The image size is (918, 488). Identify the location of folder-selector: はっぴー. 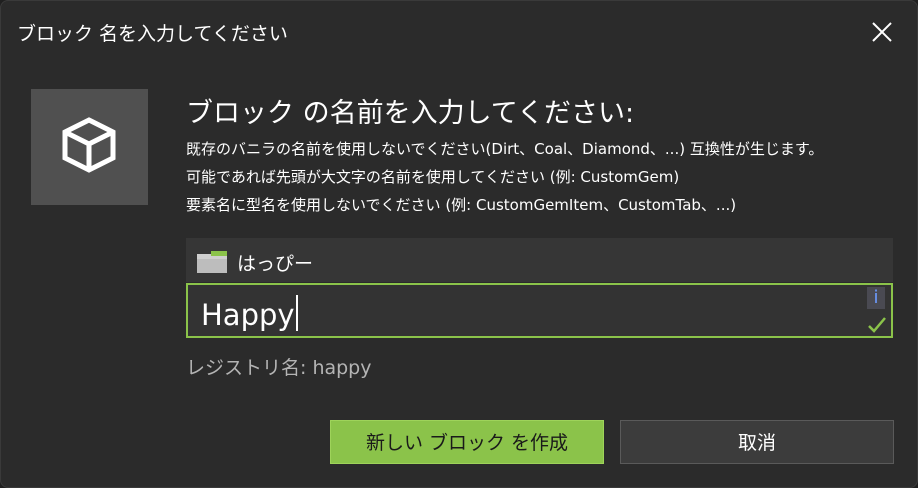
(539, 260).